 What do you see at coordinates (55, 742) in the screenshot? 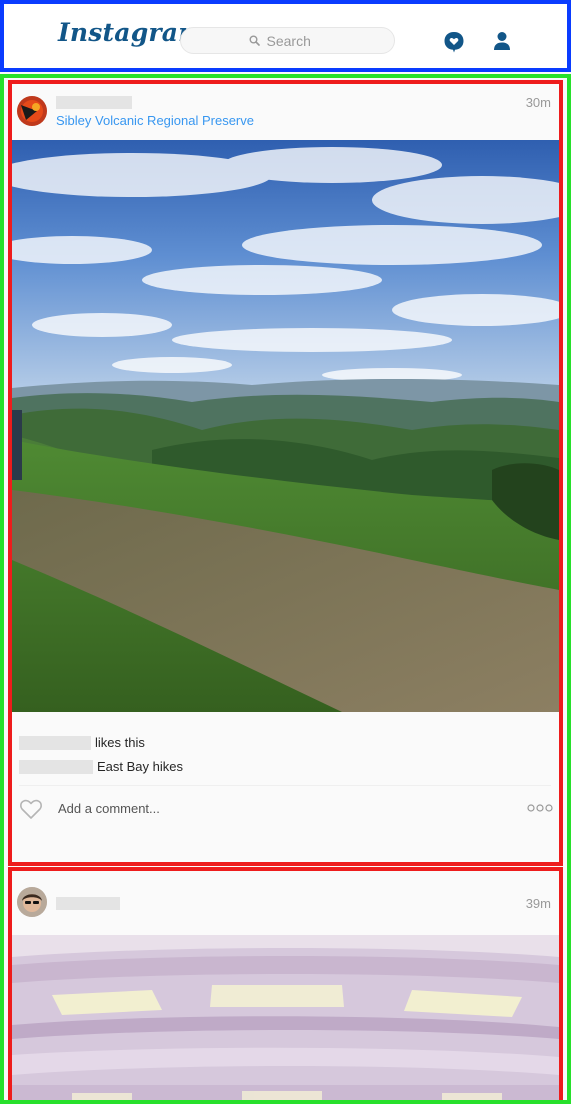
I see `liker-redacted` at bounding box center [55, 742].